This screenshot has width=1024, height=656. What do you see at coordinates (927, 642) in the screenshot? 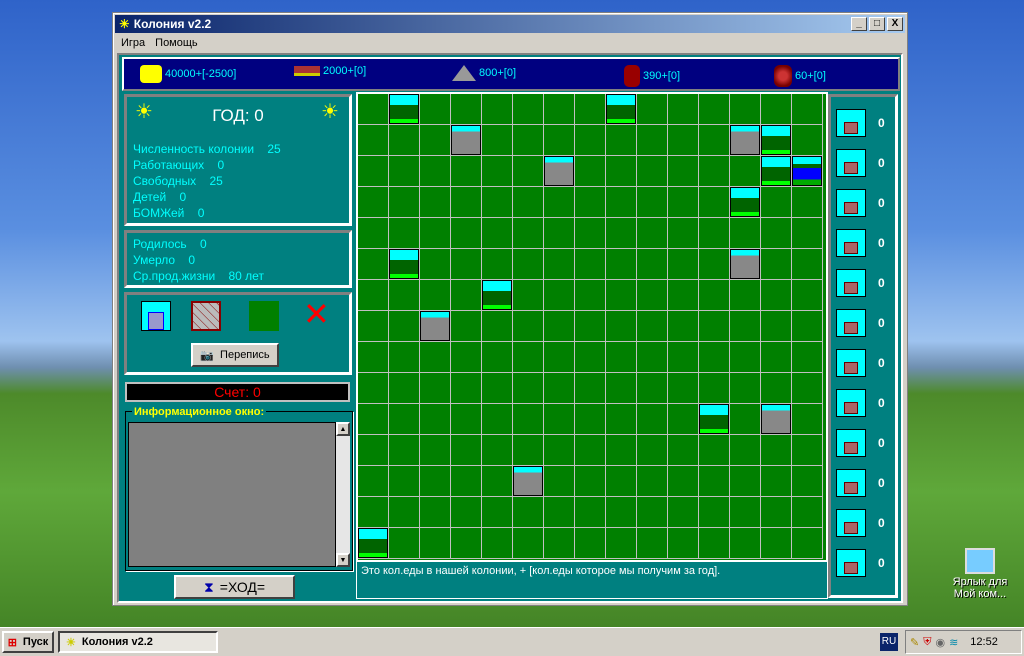
I see `tray-icon-shield: ⛨` at bounding box center [927, 642].